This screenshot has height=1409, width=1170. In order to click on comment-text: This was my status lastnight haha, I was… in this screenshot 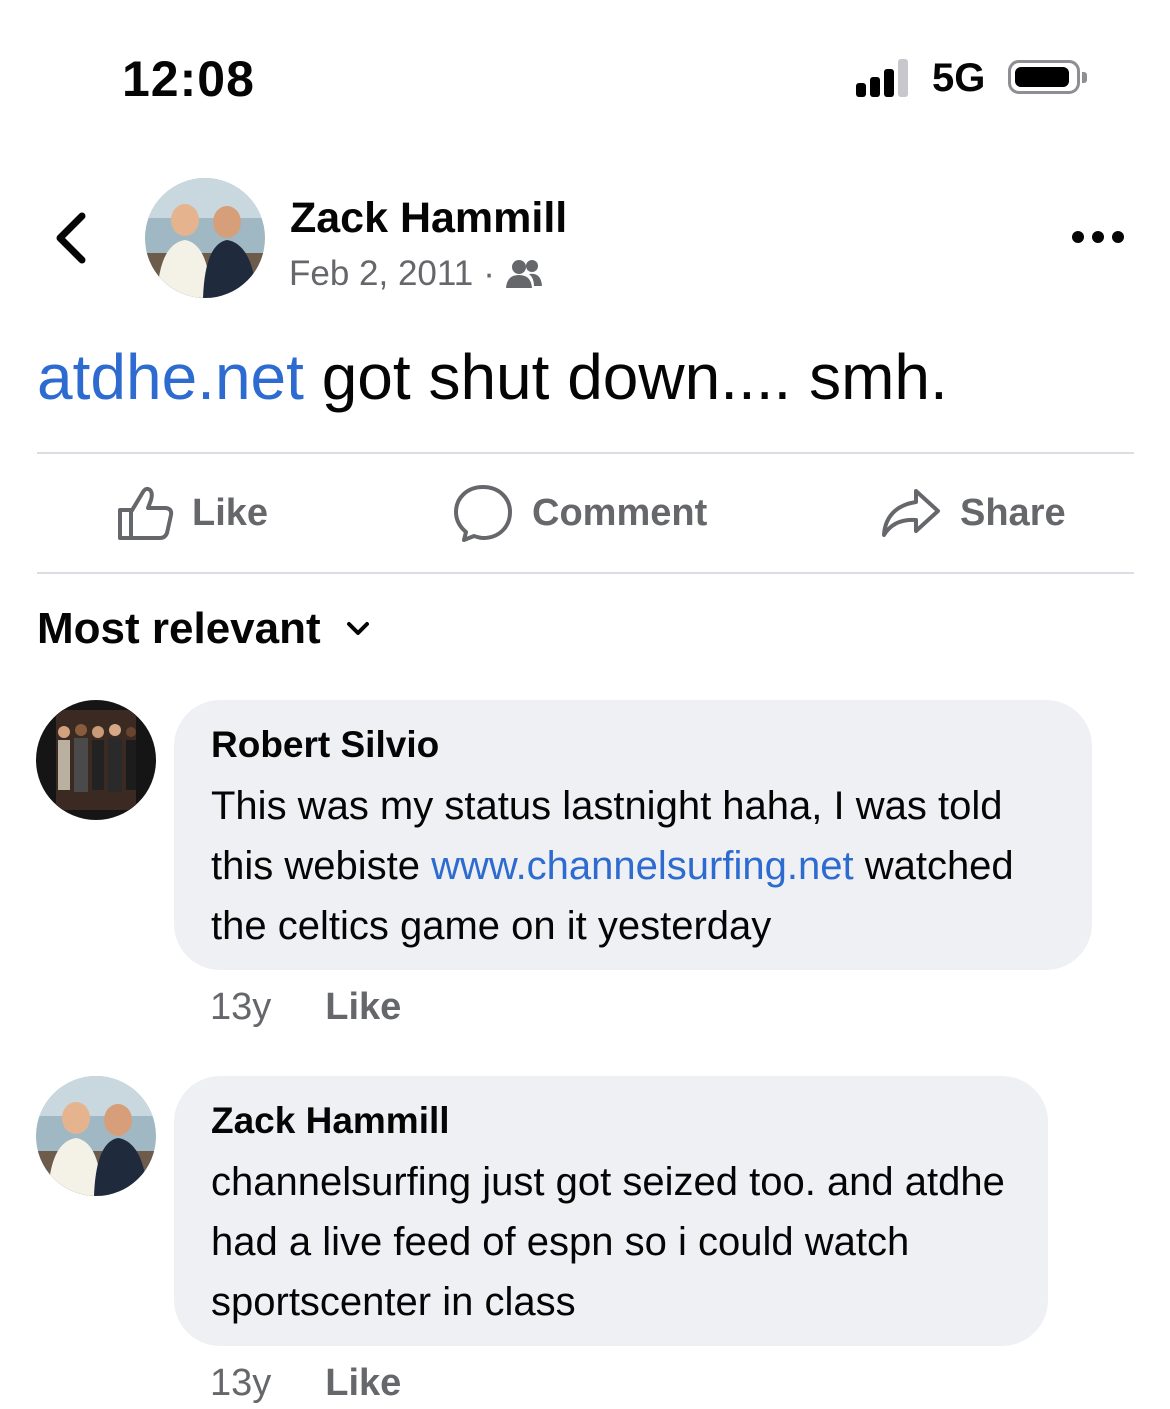, I will do `click(632, 866)`.